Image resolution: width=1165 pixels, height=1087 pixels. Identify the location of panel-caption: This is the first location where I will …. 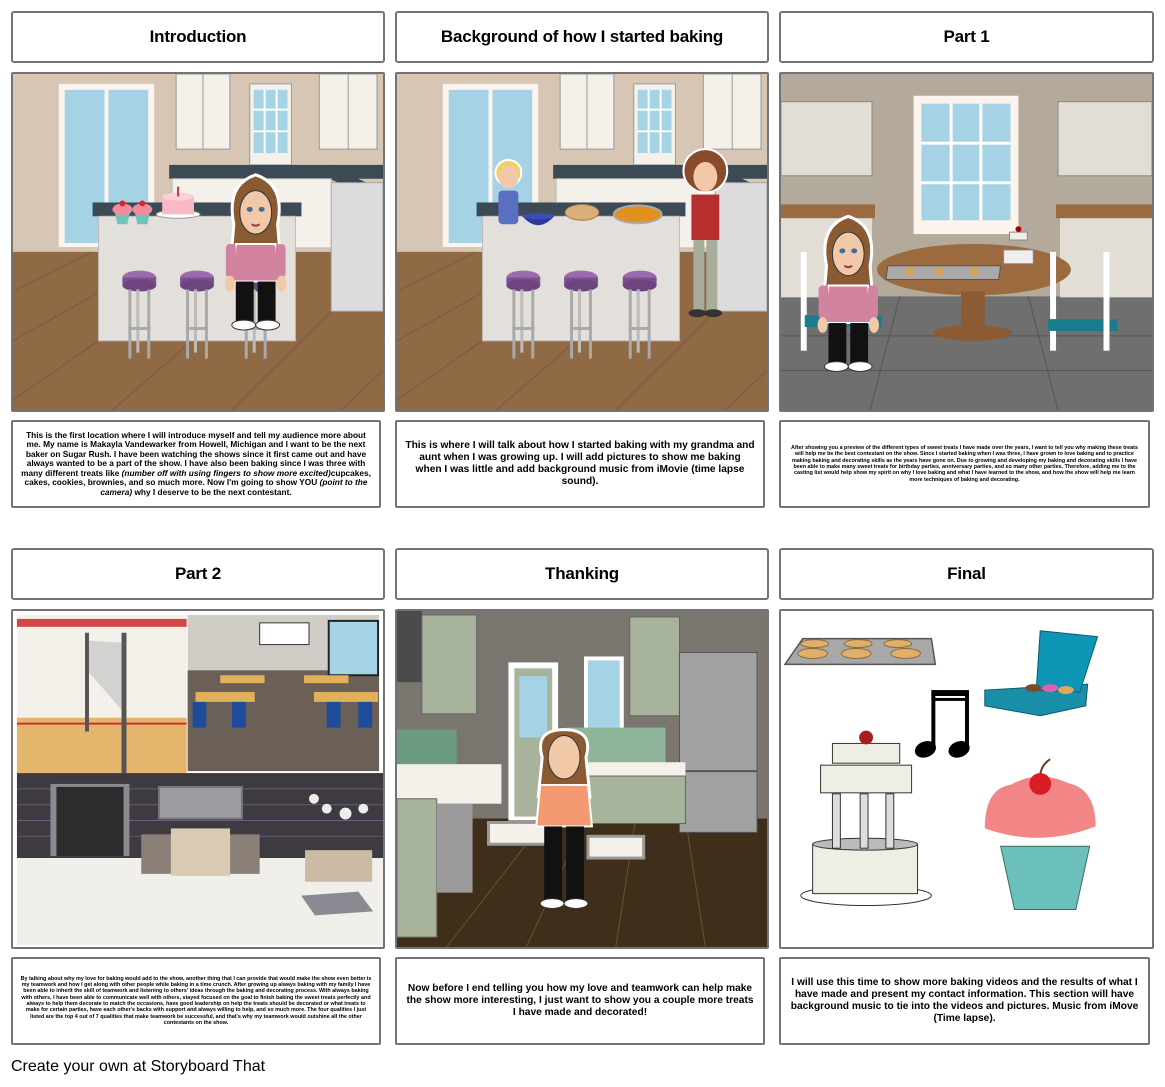
(196, 464).